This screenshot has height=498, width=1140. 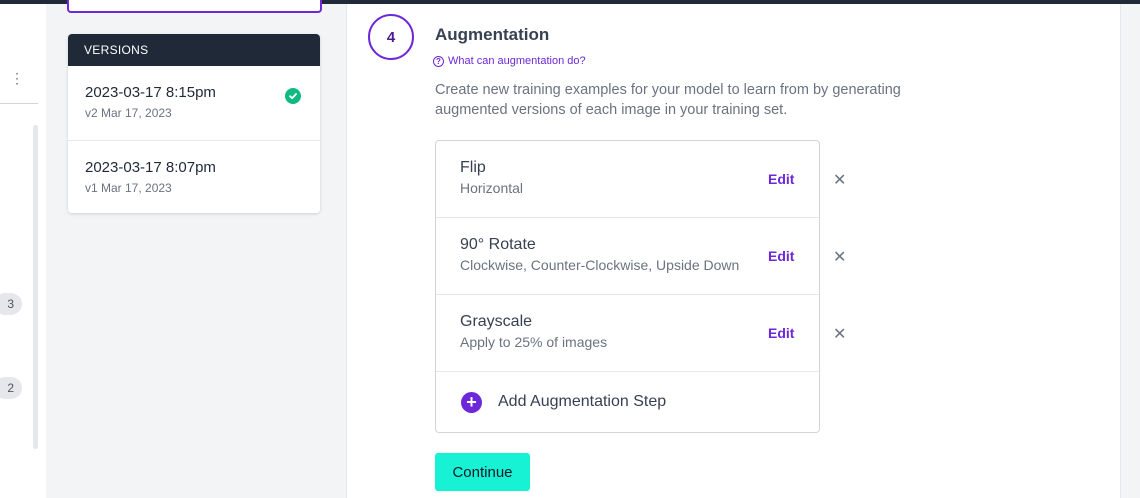 I want to click on previous-card, so click(x=194, y=6).